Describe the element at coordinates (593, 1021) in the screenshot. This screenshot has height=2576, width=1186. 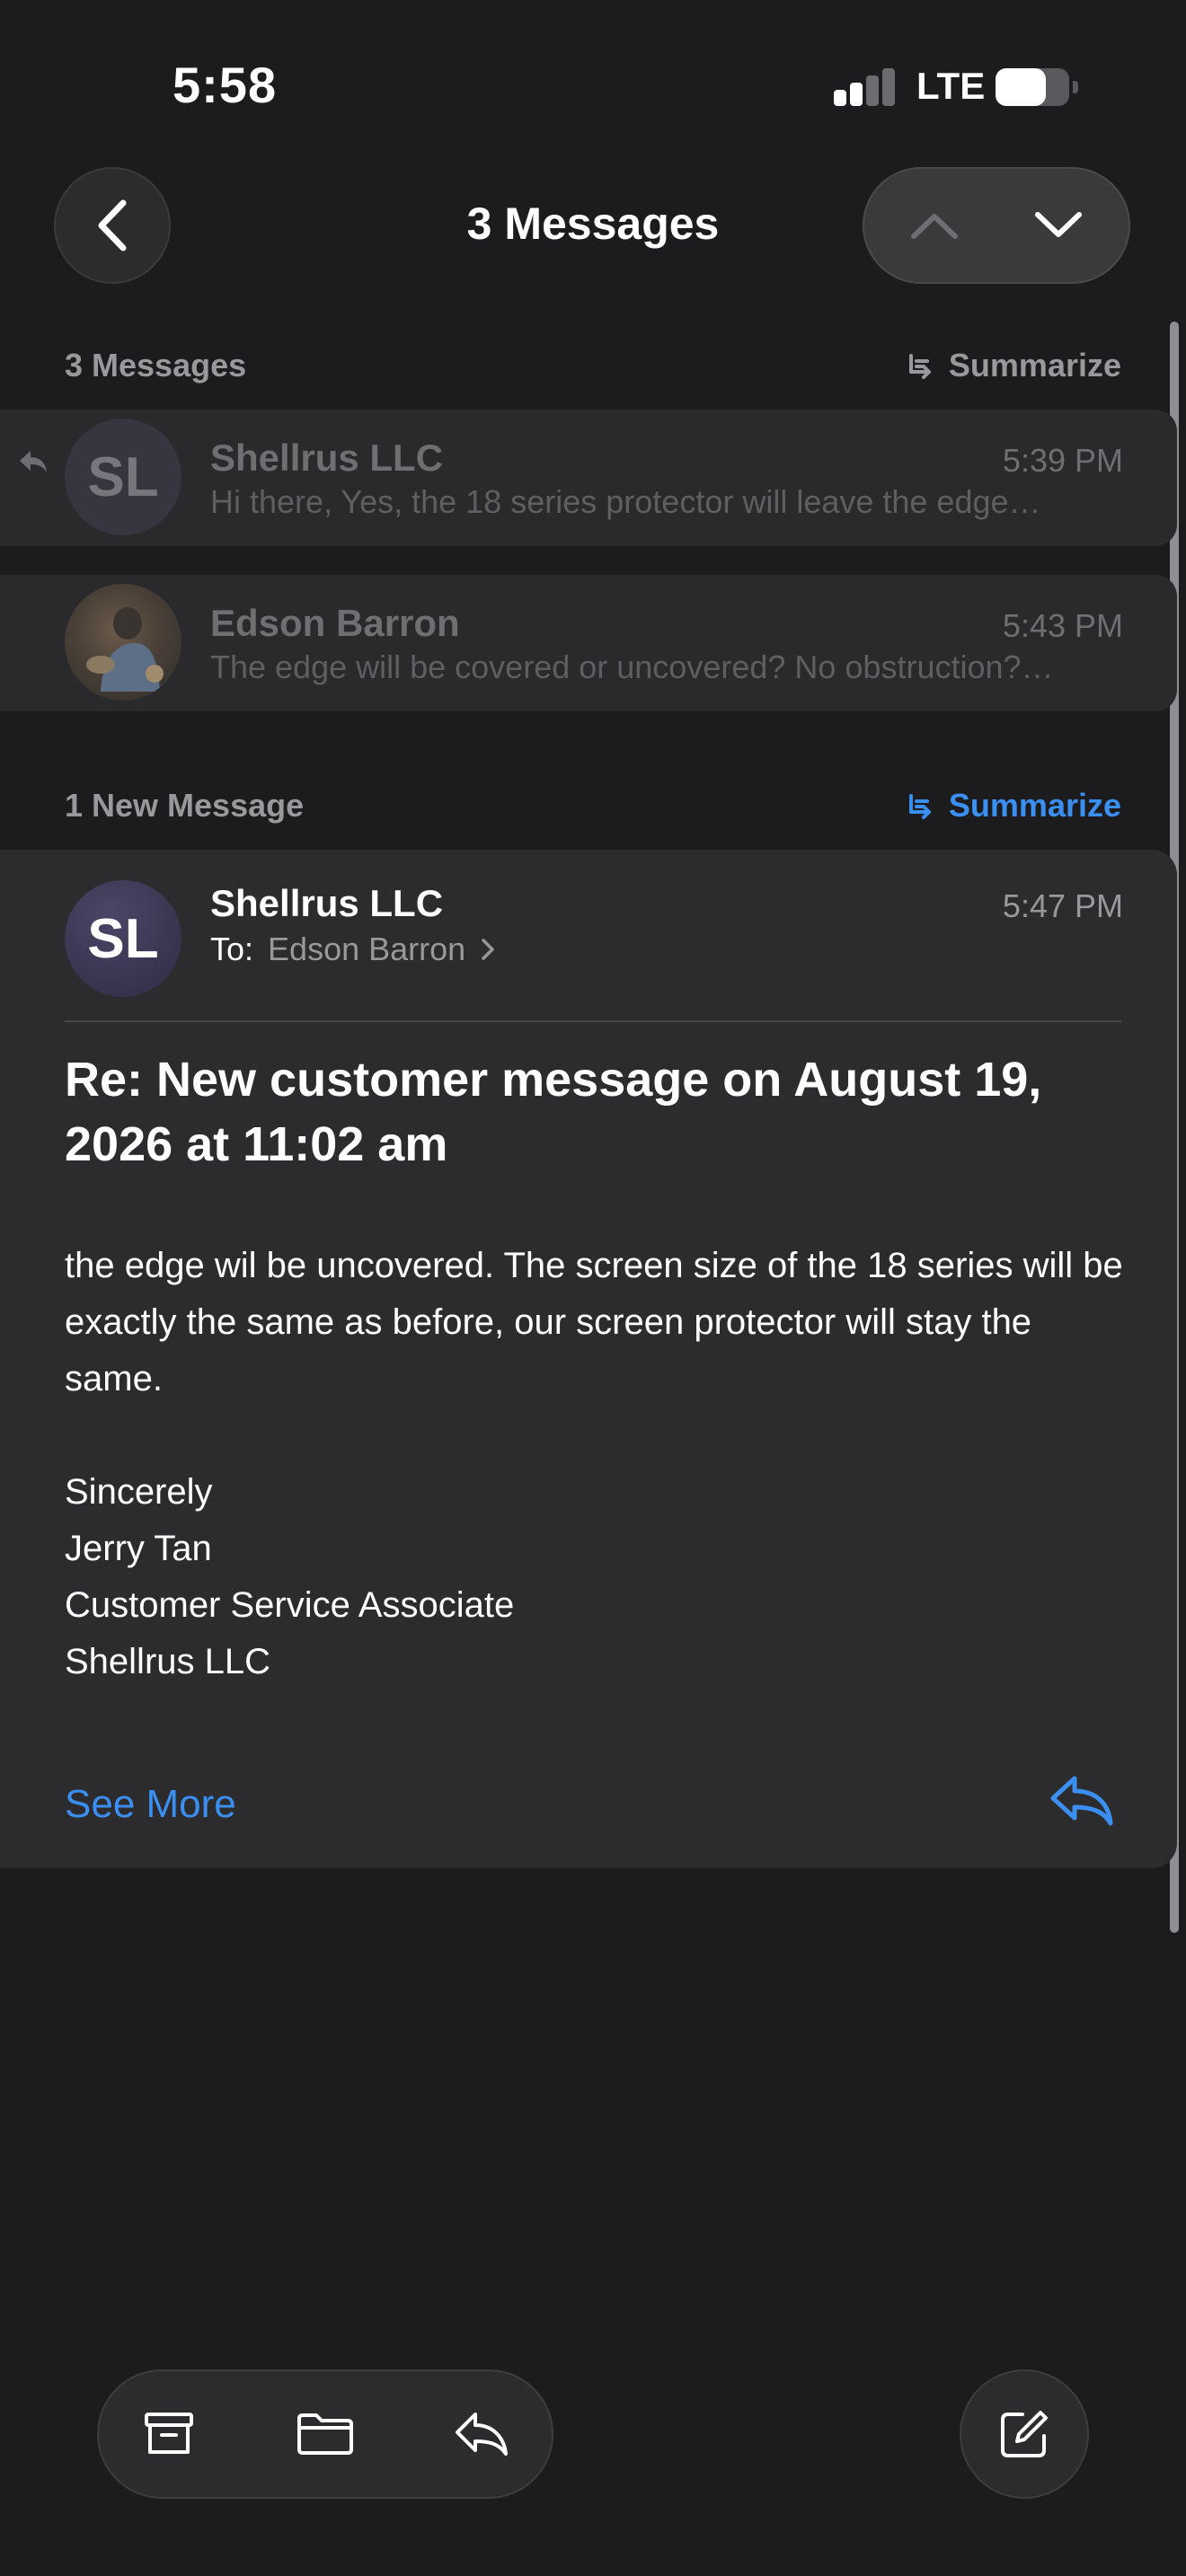
I see `header-divider` at that location.